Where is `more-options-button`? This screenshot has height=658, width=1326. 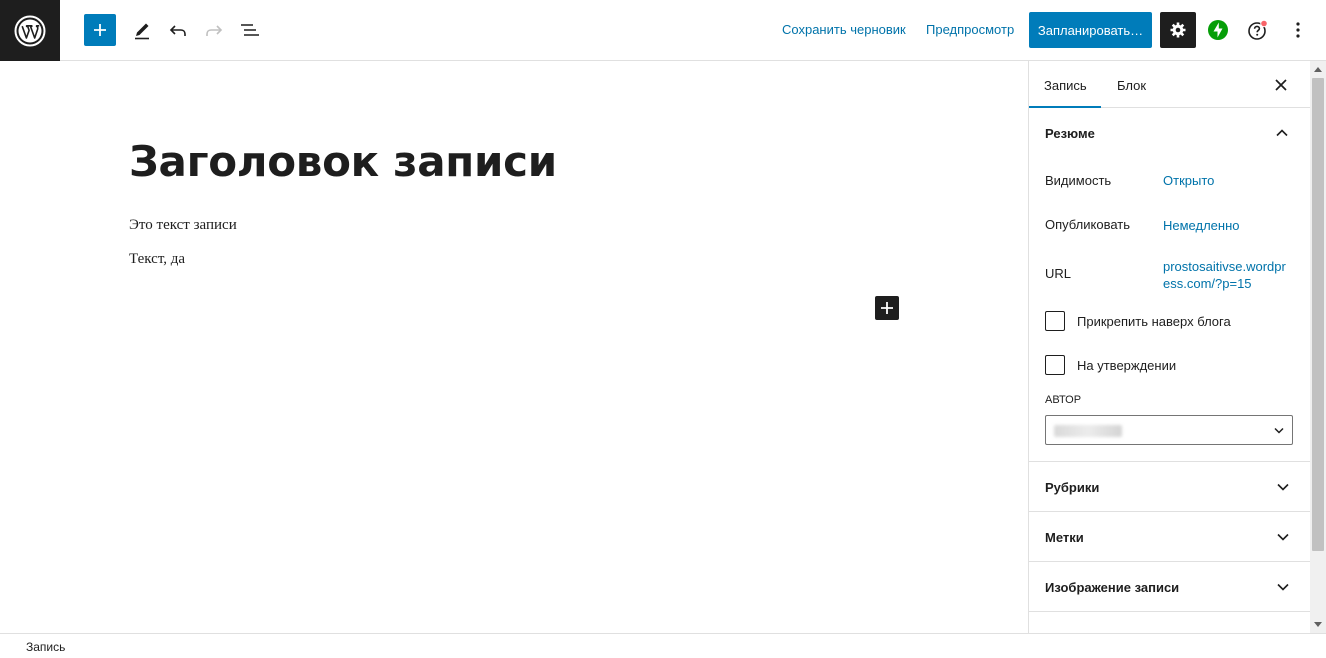
more-options-button is located at coordinates (1298, 30).